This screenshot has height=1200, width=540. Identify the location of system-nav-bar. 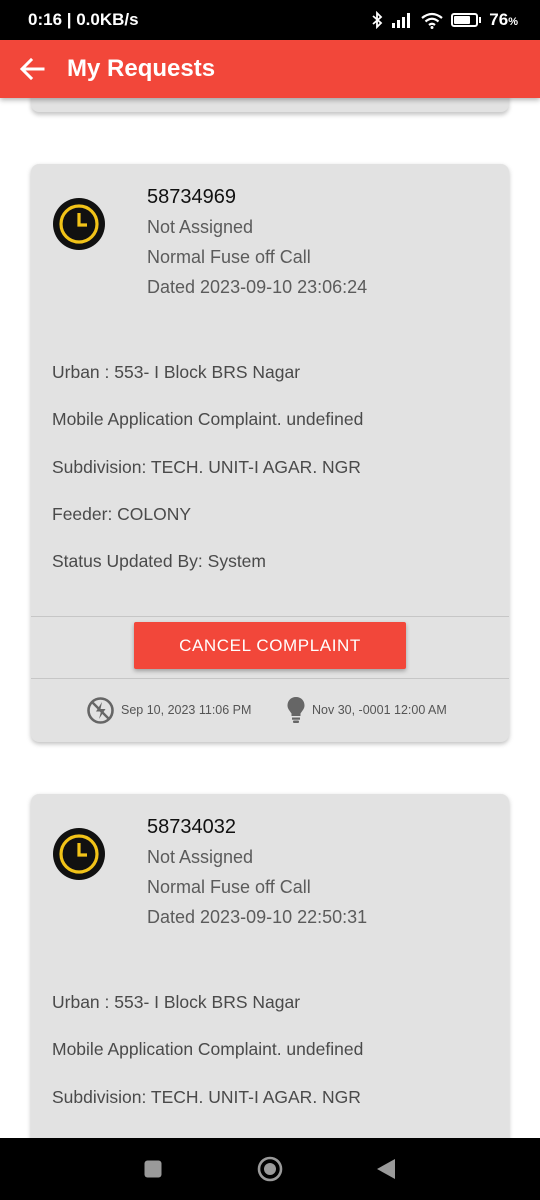
(270, 1169).